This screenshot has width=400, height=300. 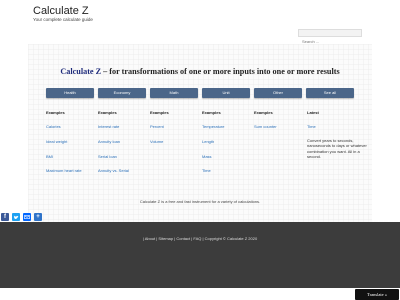 I want to click on link-bmi: BMI, so click(x=49, y=156).